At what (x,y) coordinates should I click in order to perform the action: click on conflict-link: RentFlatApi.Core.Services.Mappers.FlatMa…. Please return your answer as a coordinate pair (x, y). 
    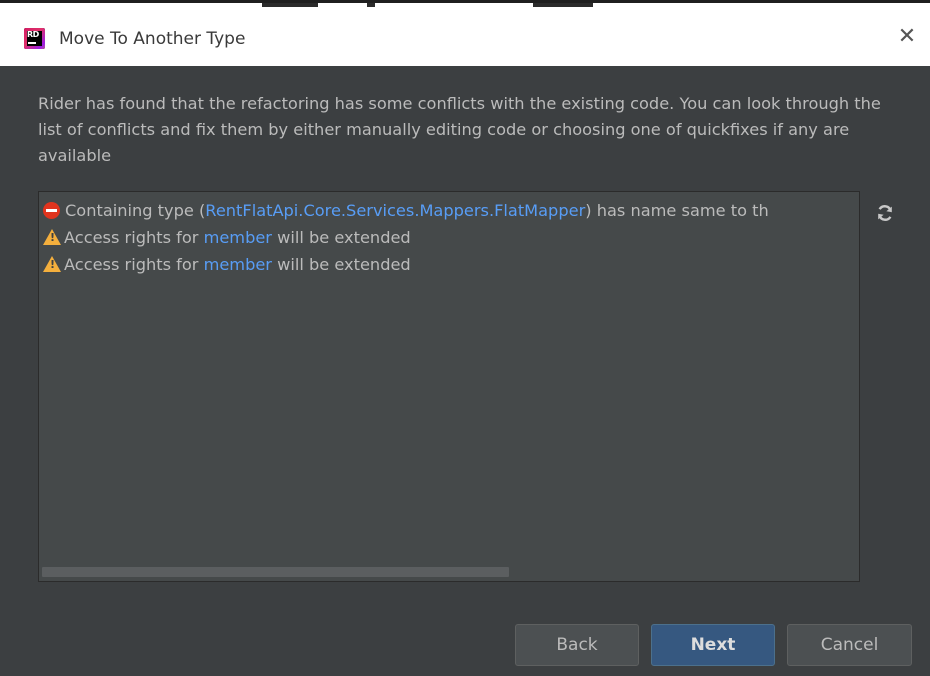
    Looking at the image, I should click on (395, 210).